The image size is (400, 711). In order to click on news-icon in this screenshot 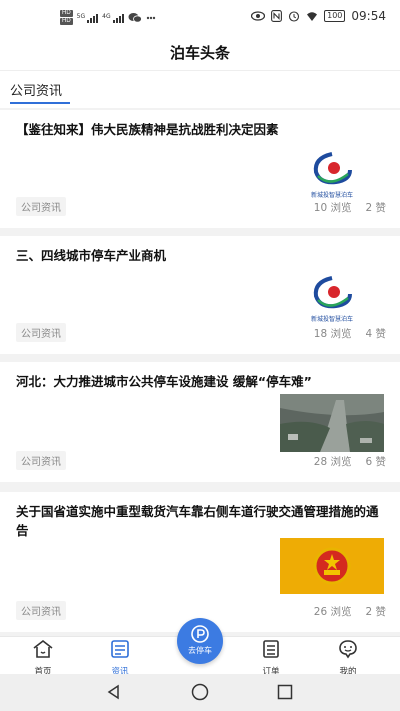, I will do `click(120, 649)`.